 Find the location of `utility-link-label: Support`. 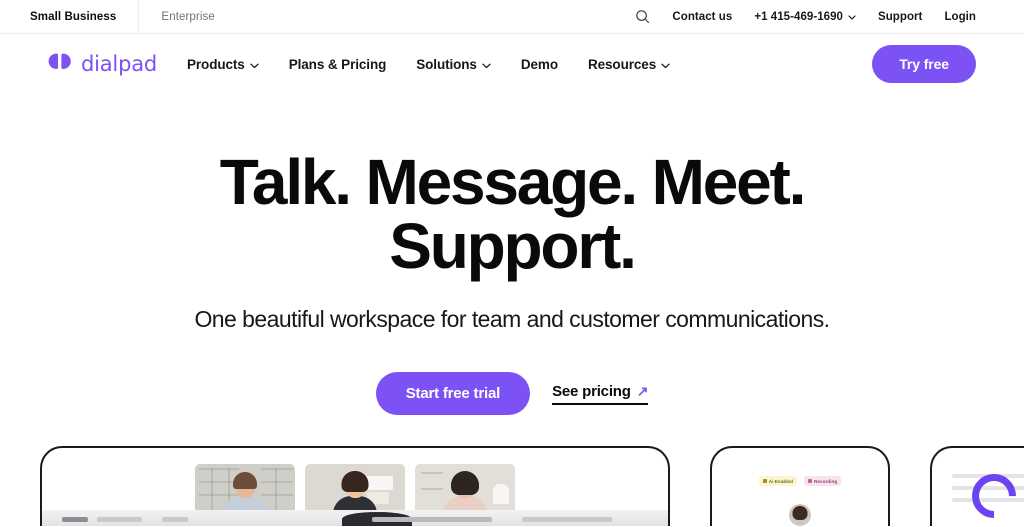

utility-link-label: Support is located at coordinates (900, 16).